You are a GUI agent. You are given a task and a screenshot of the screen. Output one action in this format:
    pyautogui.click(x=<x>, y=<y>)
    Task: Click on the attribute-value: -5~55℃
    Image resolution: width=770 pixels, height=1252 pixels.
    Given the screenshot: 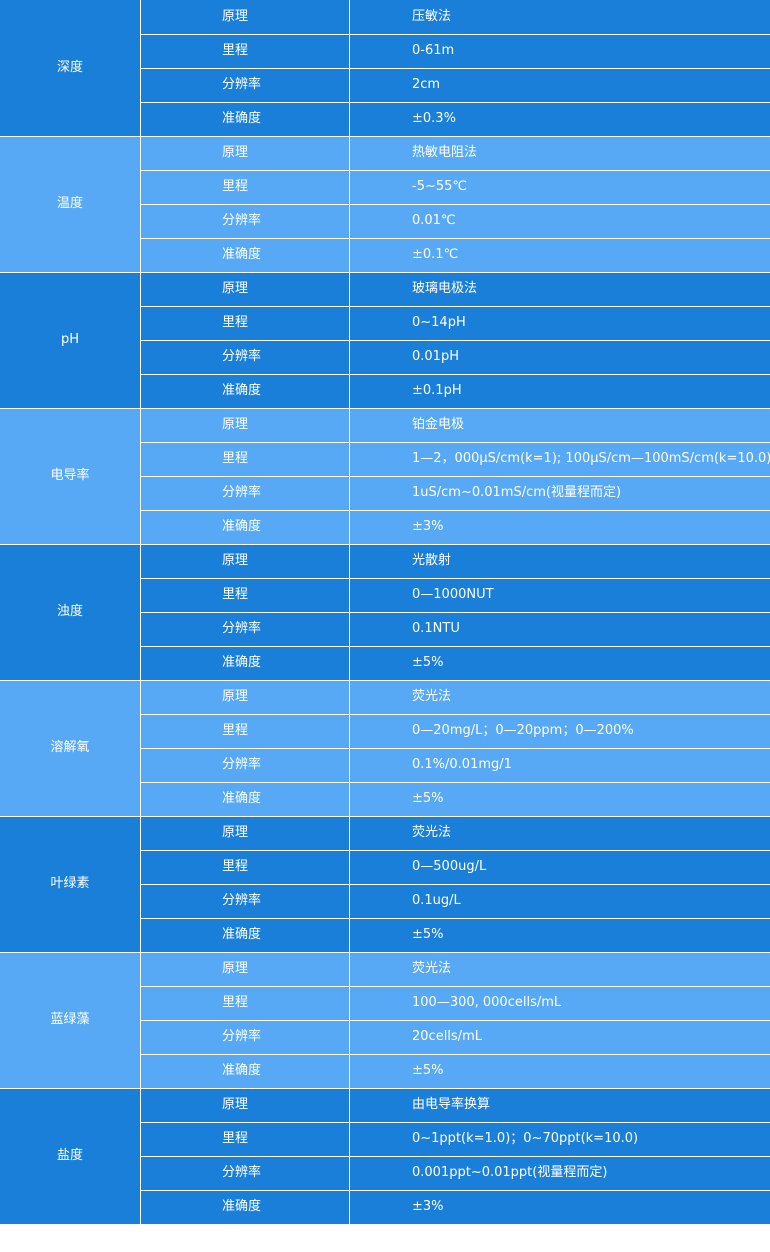 What is the action you would take?
    pyautogui.click(x=559, y=187)
    